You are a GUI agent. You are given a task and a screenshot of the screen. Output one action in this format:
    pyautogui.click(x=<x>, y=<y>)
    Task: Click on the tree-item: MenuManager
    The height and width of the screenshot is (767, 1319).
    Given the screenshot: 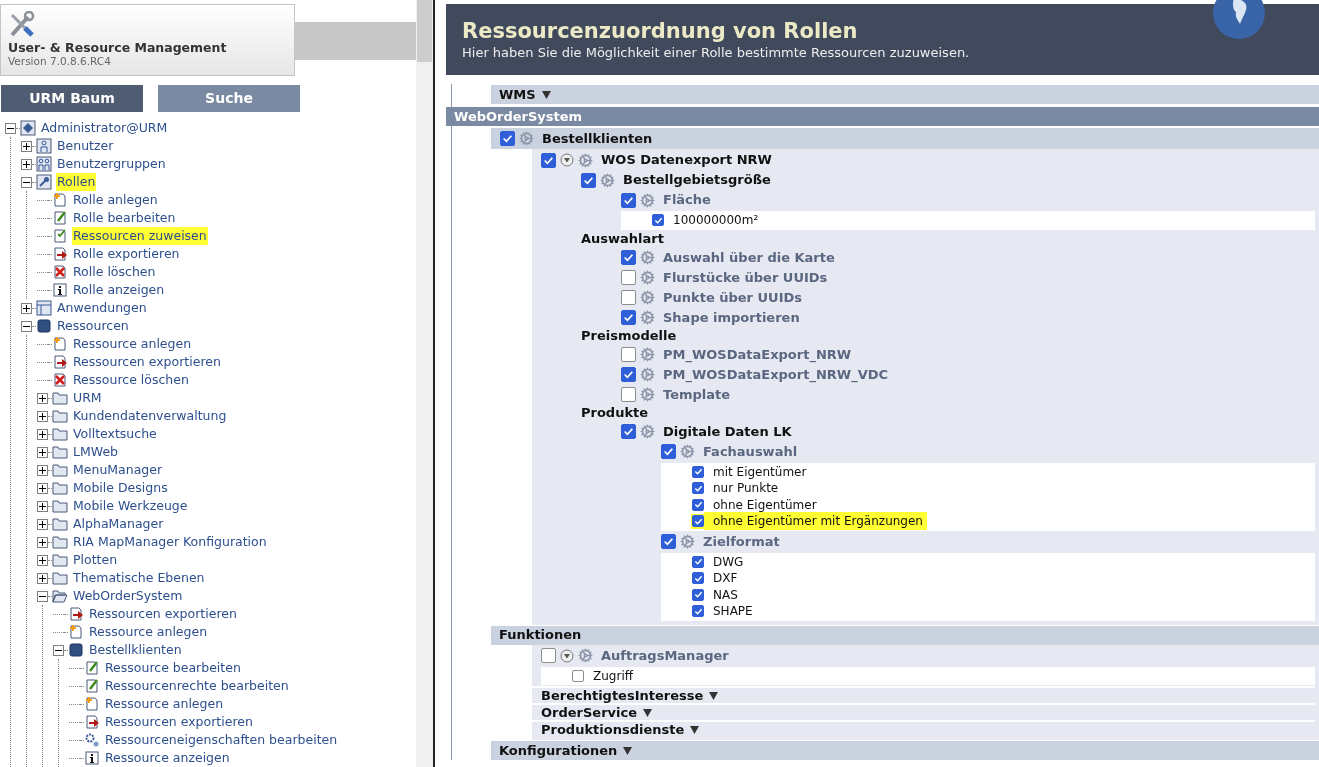 What is the action you would take?
    pyautogui.click(x=118, y=470)
    